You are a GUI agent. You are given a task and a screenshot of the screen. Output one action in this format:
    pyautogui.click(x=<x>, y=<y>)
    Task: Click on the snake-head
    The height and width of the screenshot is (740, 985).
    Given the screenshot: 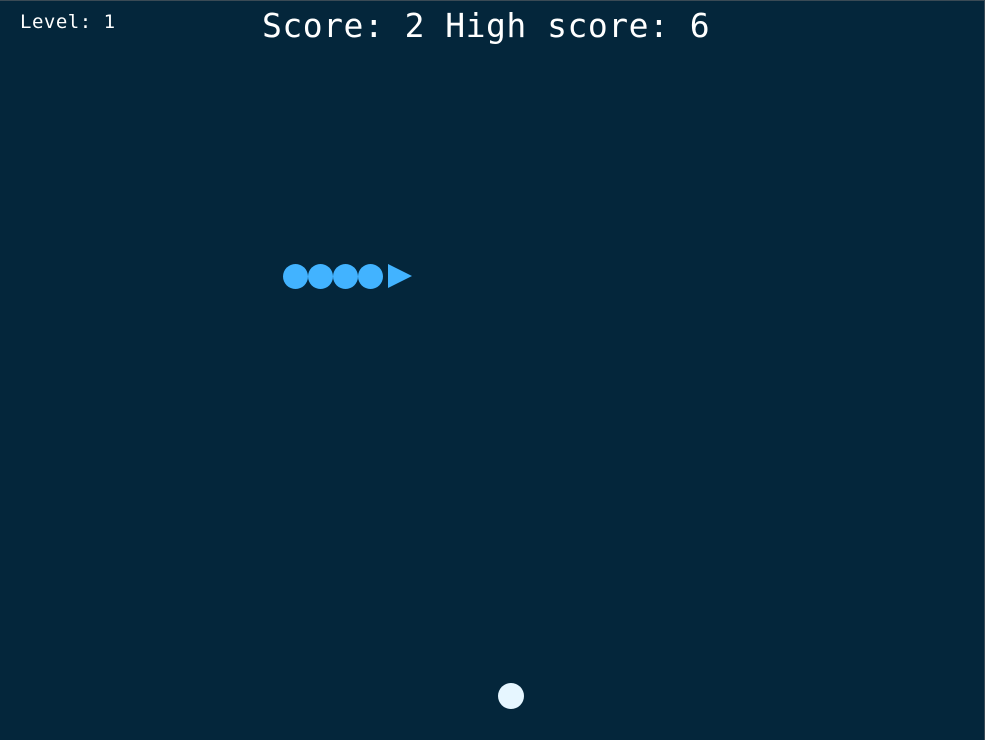 What is the action you would take?
    pyautogui.click(x=400, y=276)
    